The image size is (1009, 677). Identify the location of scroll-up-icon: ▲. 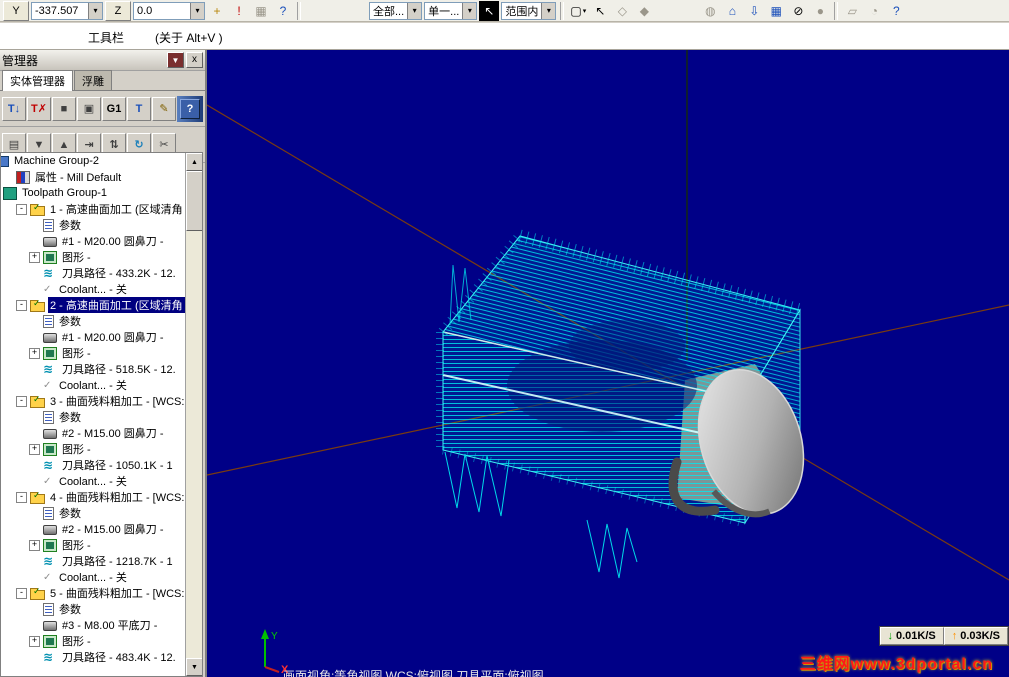
(194, 162).